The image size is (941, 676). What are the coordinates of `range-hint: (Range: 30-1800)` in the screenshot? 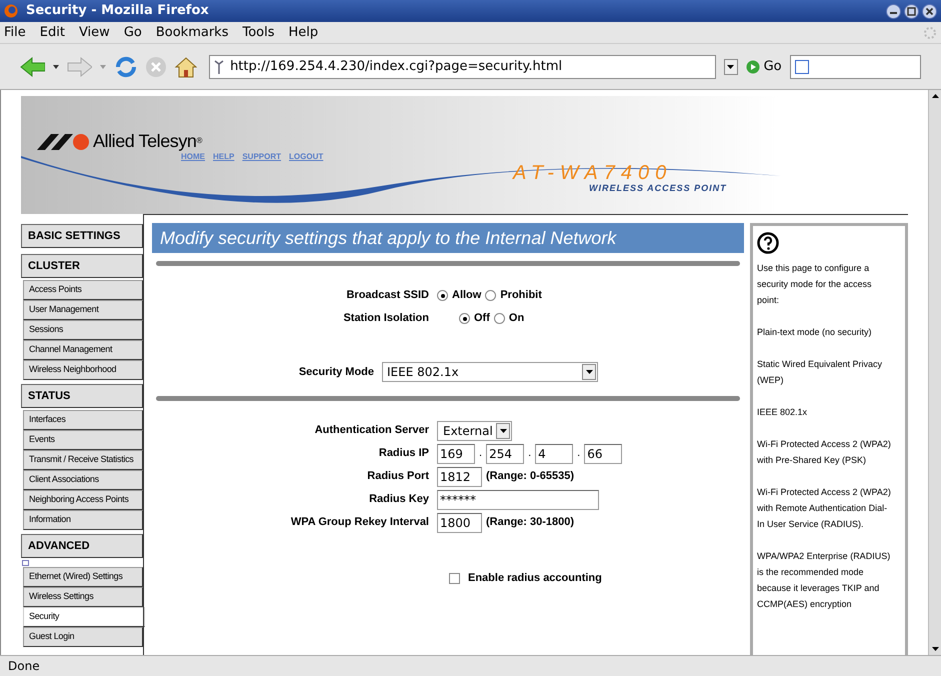 It's located at (530, 522).